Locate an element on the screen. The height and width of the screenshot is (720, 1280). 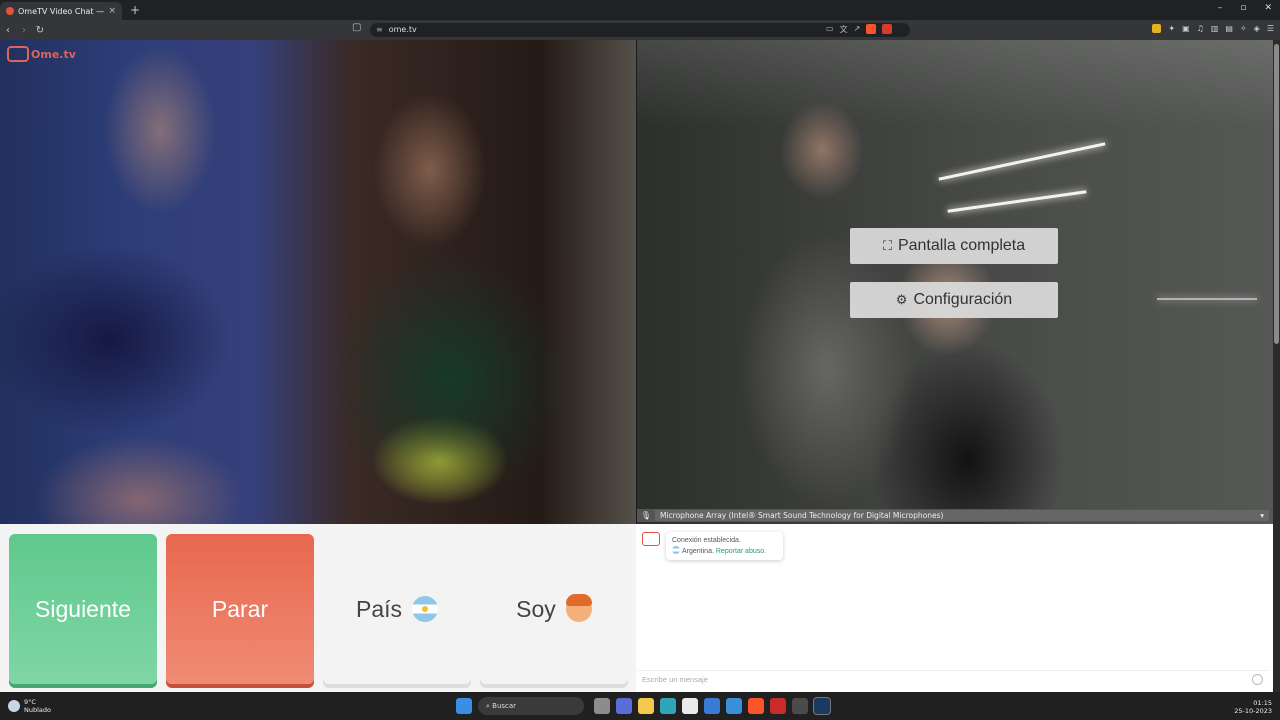
fullscreen-button: ⛶ Pantalla completa is located at coordinates (954, 246).